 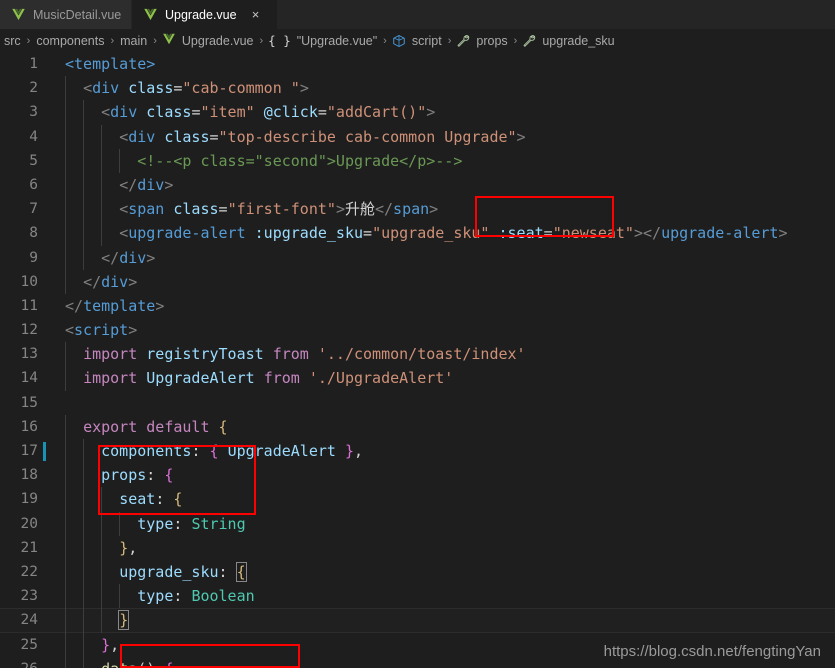 I want to click on code-line: 11 </template>, so click(x=417, y=306).